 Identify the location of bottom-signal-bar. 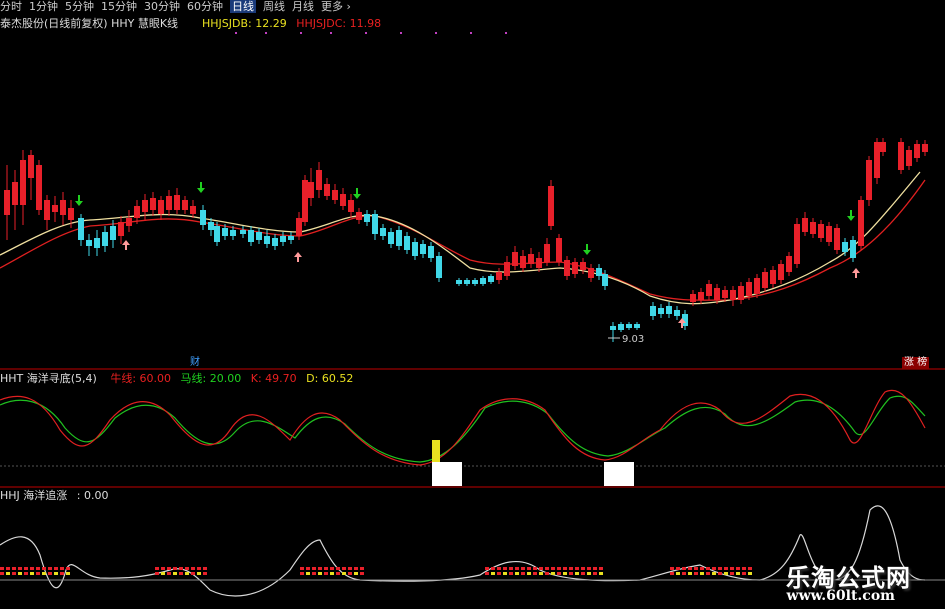
(436, 451).